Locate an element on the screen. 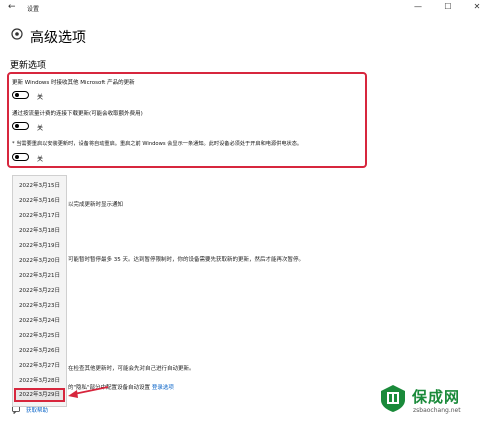 This screenshot has height=424, width=500. sign-in-options-link: 登录选项 is located at coordinates (163, 388).